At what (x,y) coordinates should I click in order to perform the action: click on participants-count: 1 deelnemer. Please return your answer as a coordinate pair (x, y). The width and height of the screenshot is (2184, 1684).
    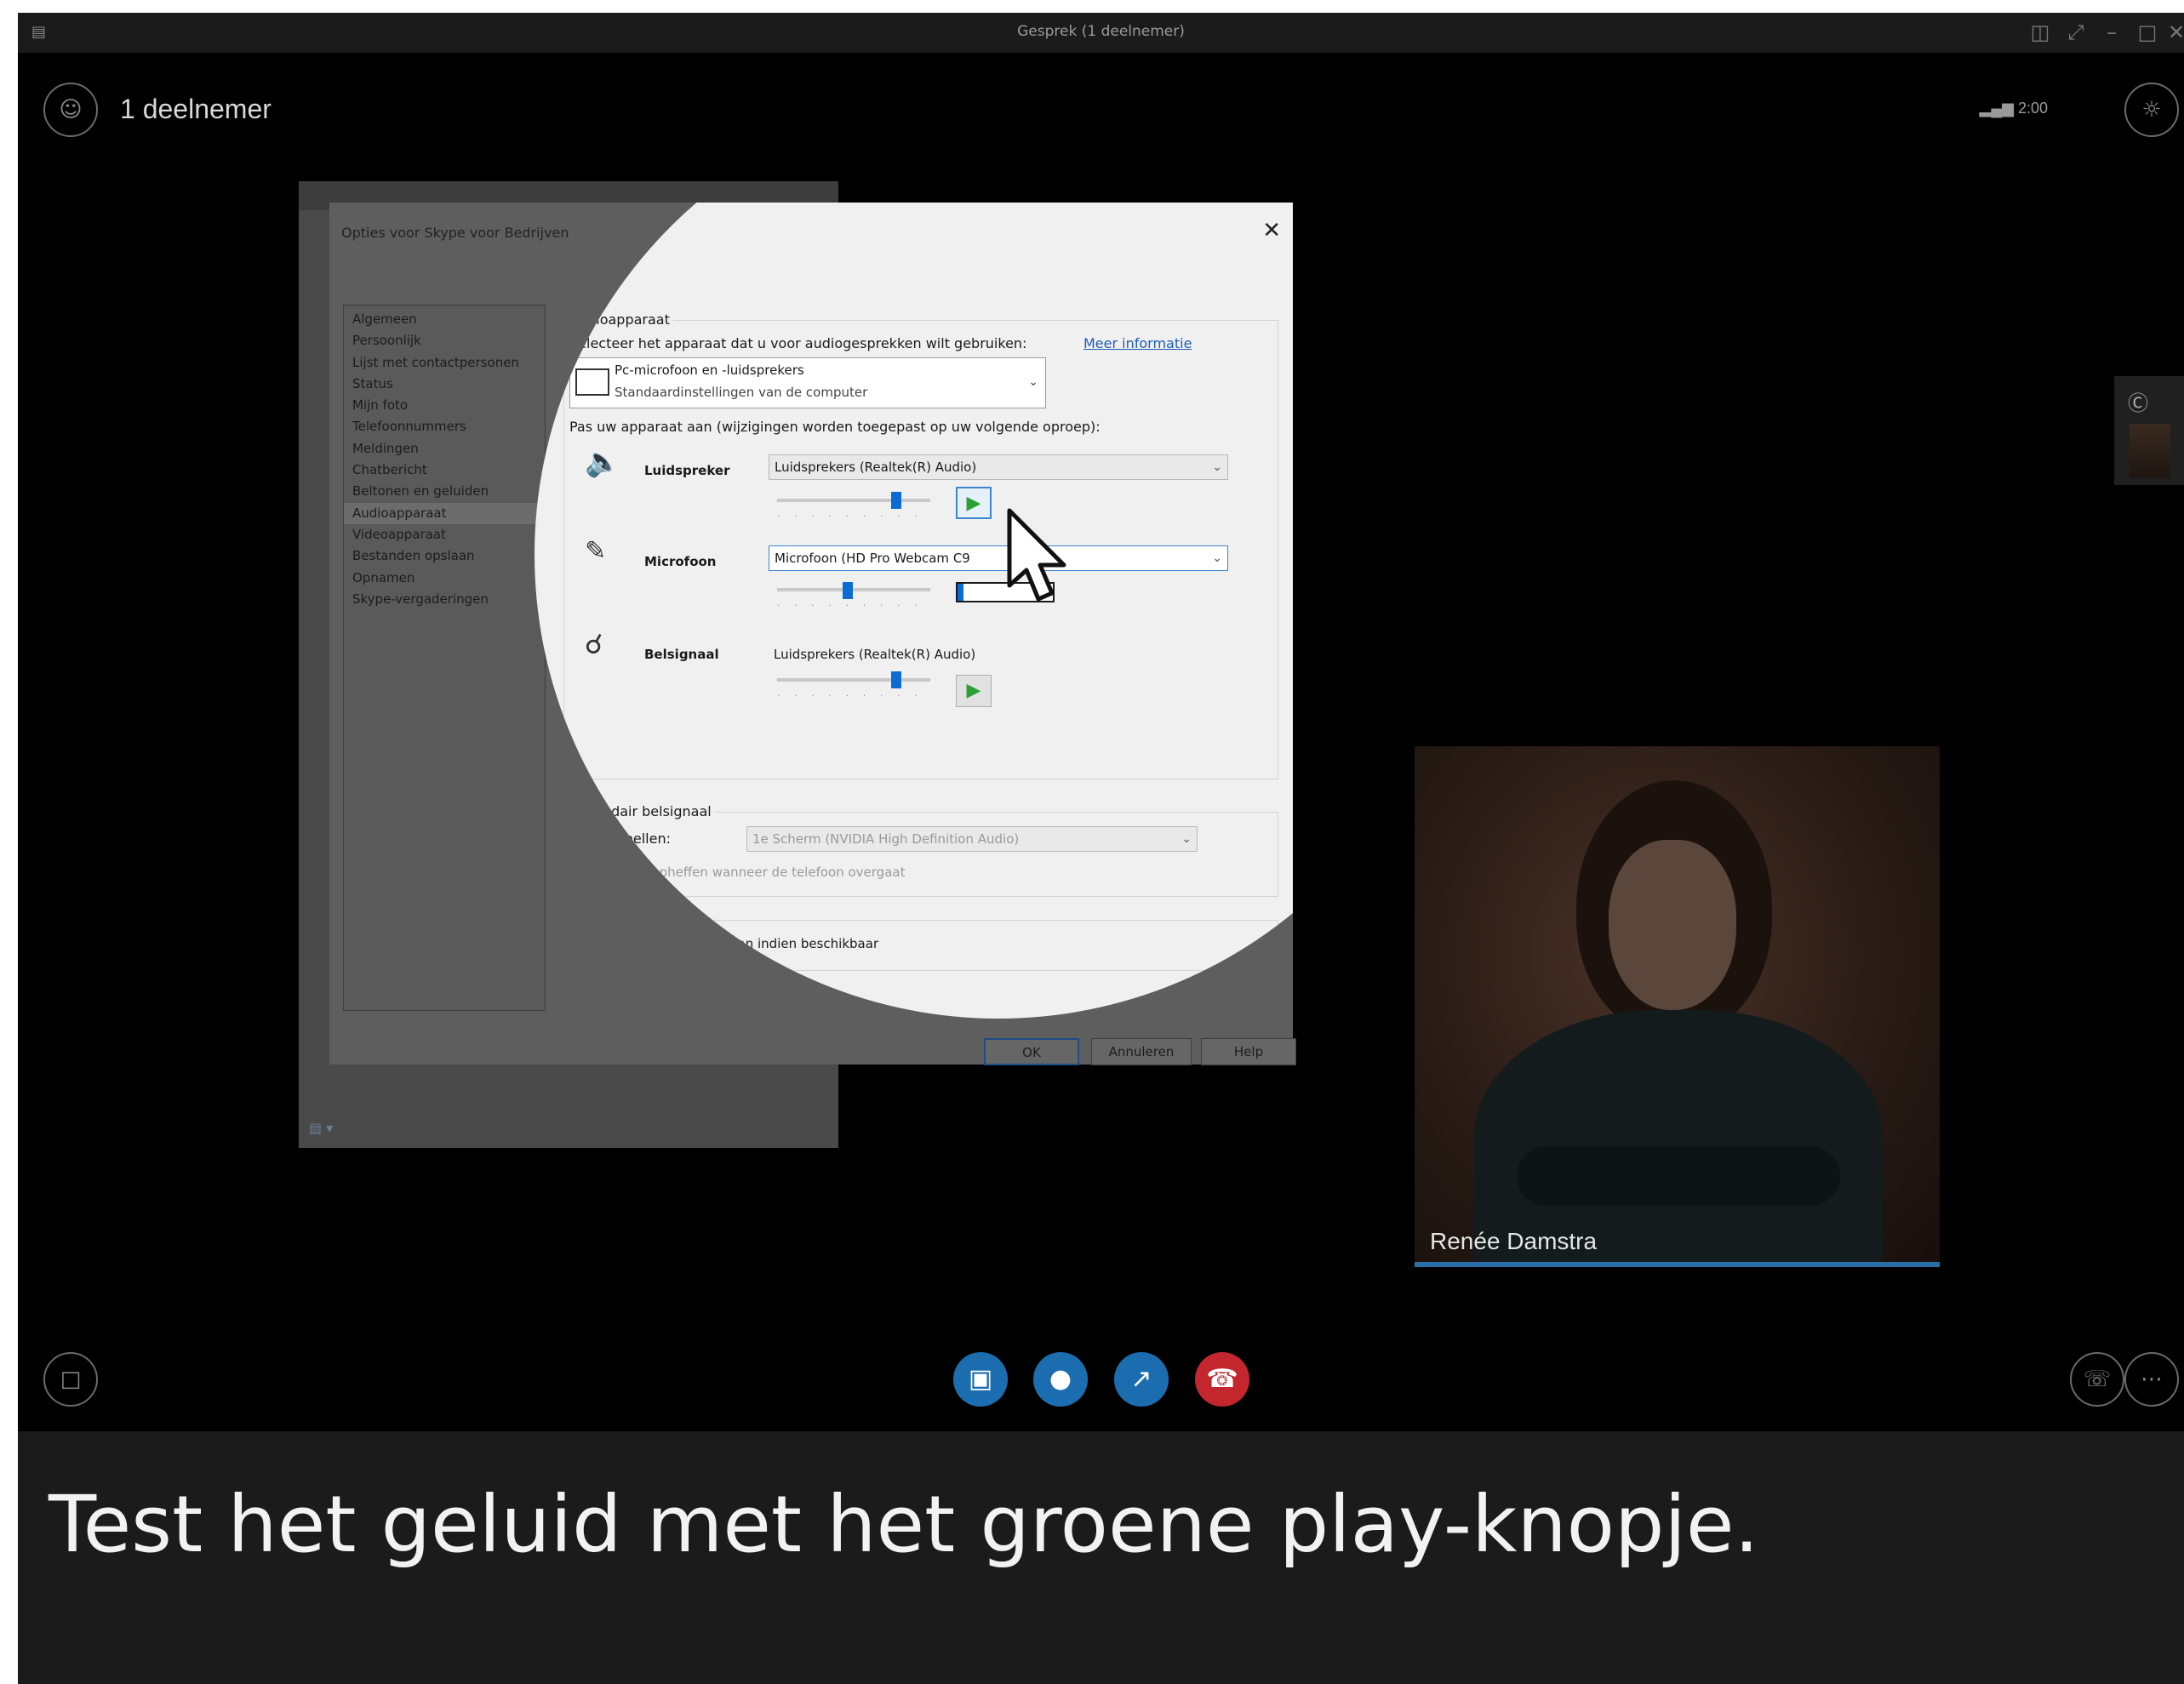
    Looking at the image, I should click on (196, 109).